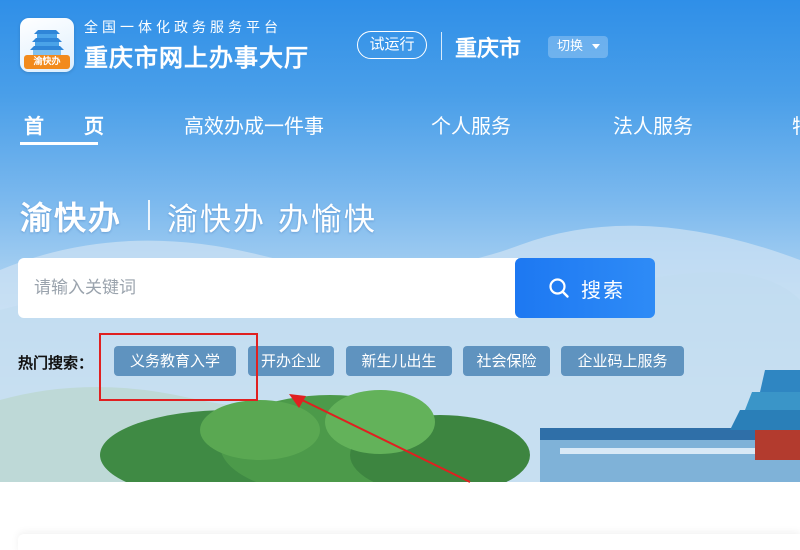  What do you see at coordinates (622, 361) in the screenshot?
I see `hot-tag-enterprise-code: 企业码上服务` at bounding box center [622, 361].